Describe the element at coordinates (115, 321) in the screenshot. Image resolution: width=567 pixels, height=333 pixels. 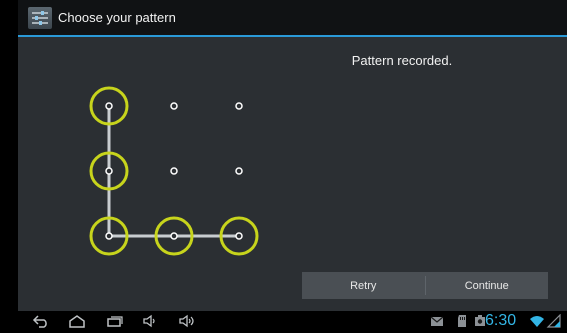
I see `recent-apps-icon` at that location.